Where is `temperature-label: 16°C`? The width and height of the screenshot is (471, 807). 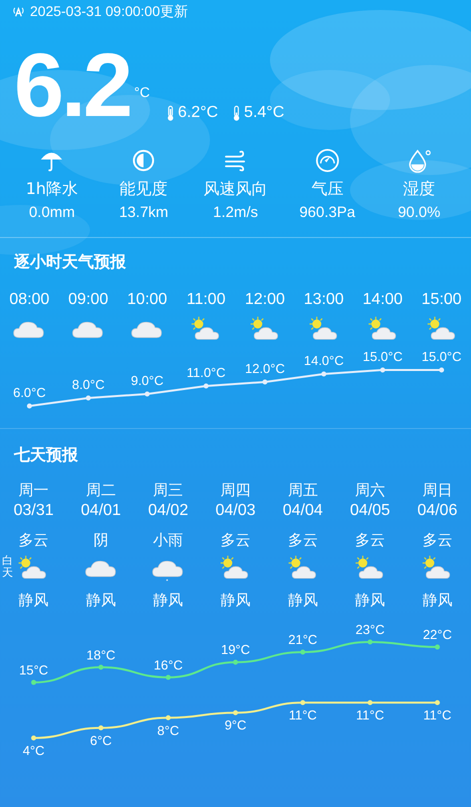
temperature-label: 16°C is located at coordinates (168, 664).